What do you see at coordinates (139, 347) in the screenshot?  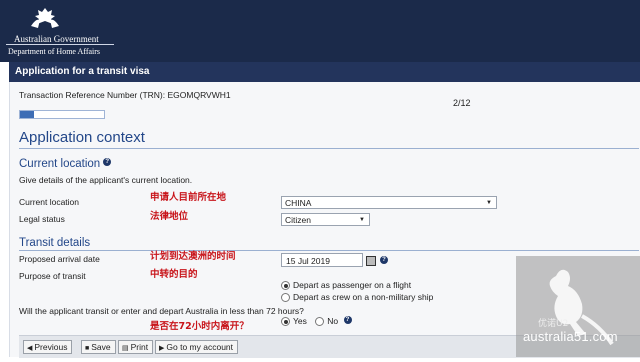 I see `print-label: Print` at bounding box center [139, 347].